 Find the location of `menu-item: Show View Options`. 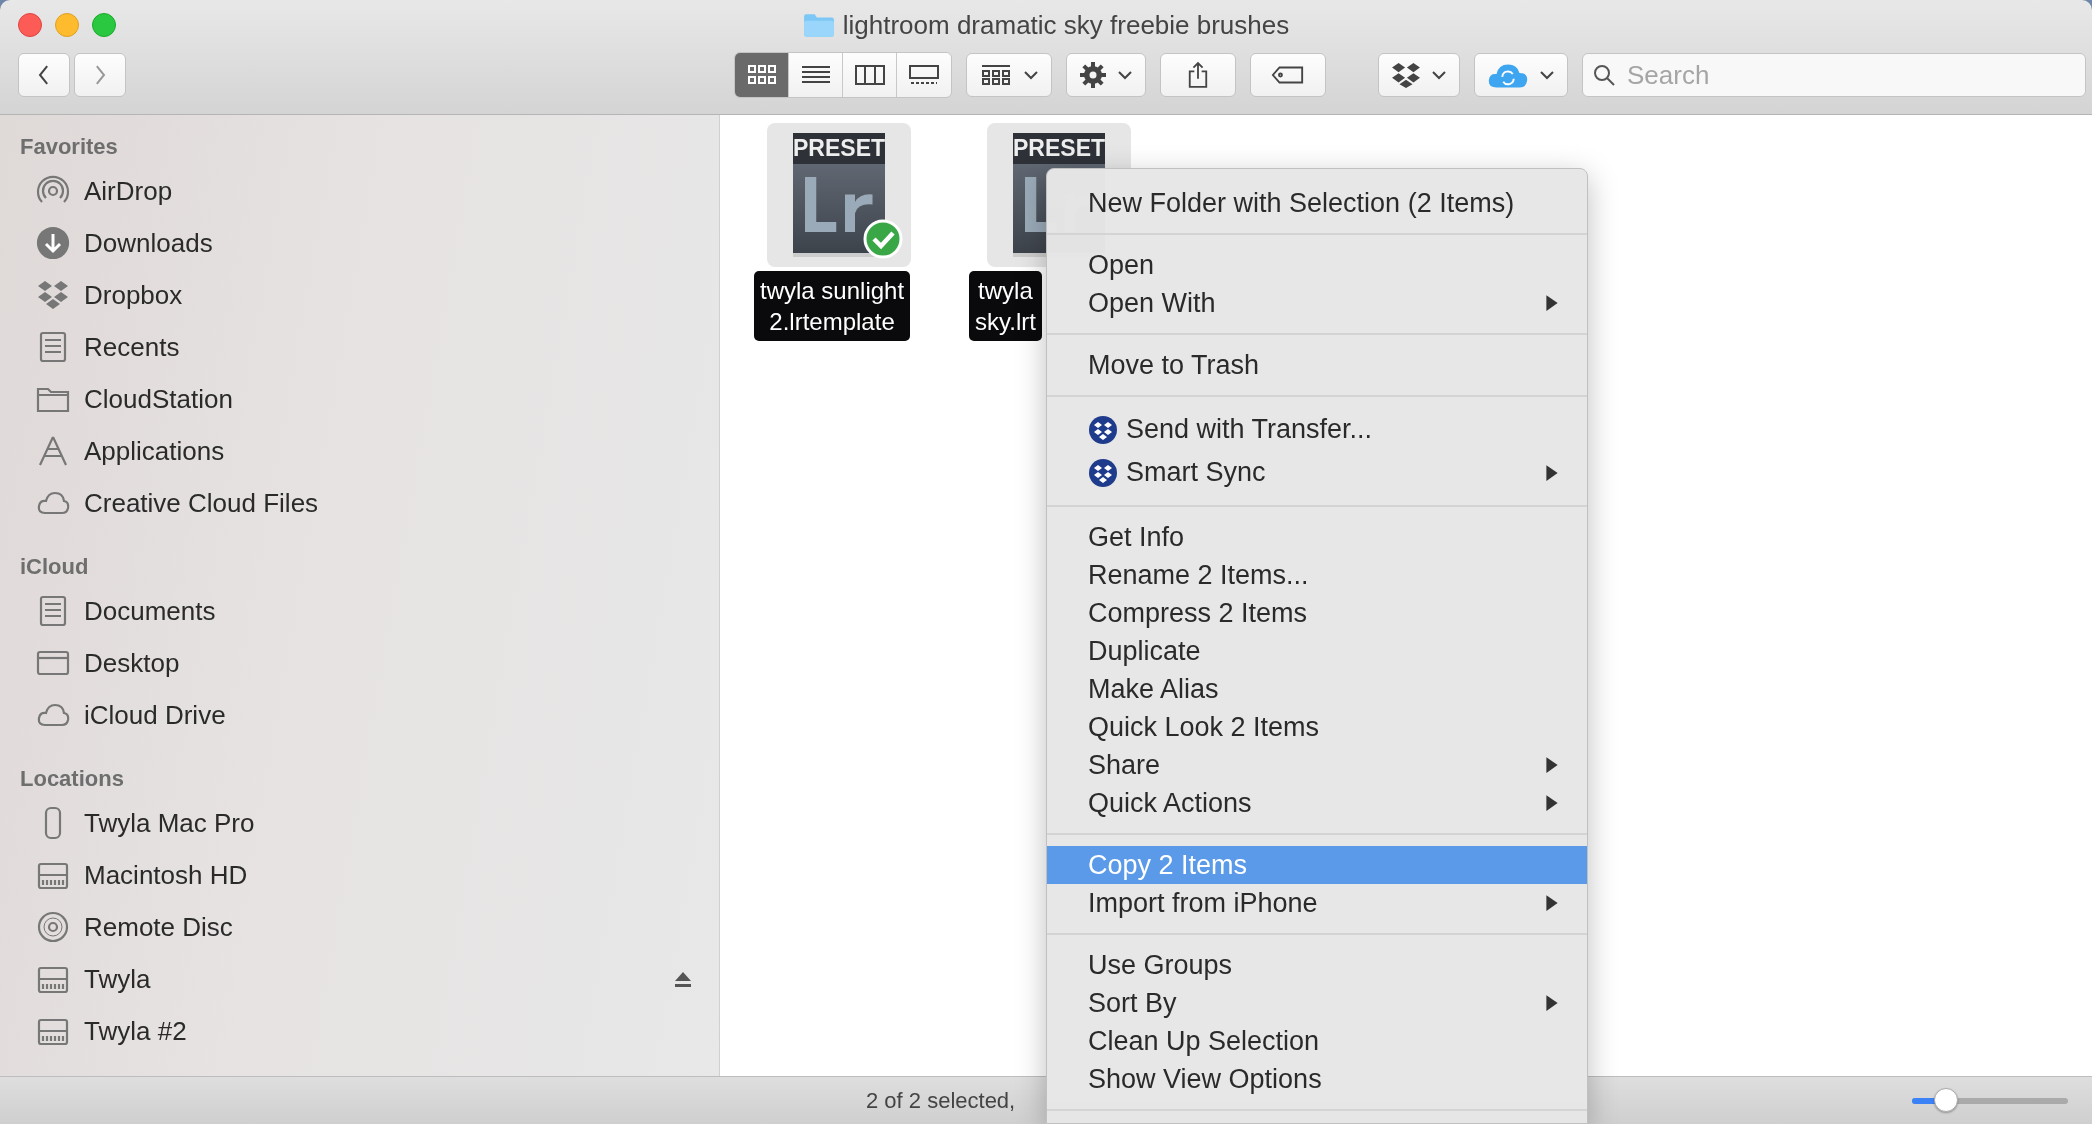

menu-item: Show View Options is located at coordinates (1317, 1079).